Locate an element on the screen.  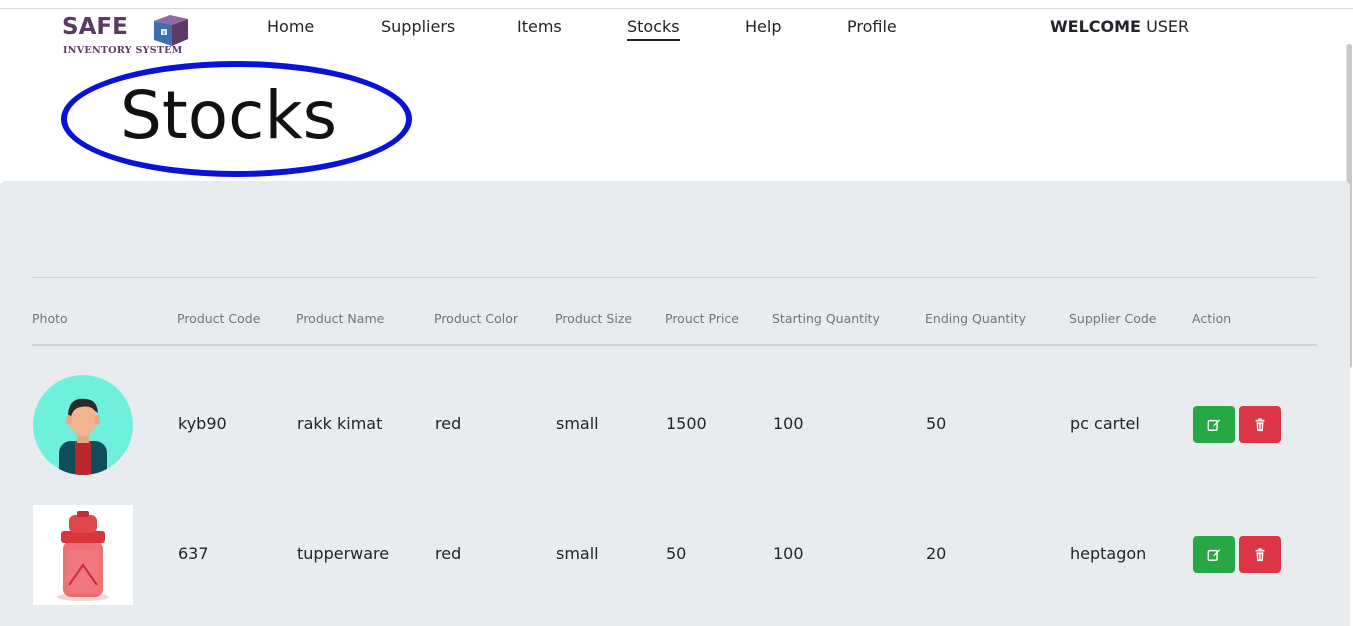
tupperware-image is located at coordinates (83, 555).